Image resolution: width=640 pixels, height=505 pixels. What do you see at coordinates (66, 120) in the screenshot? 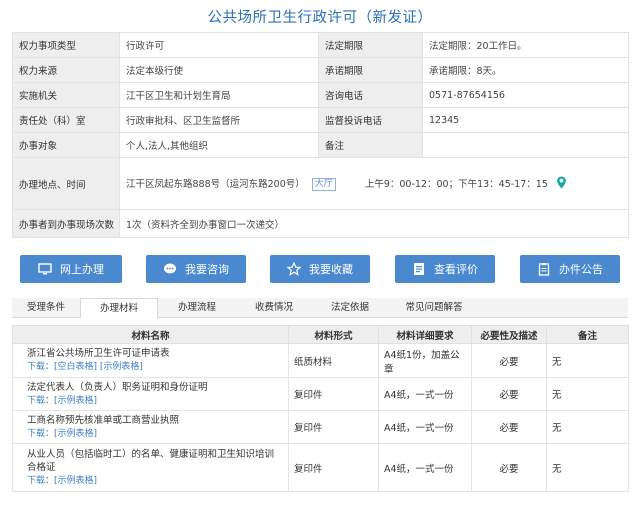
I see `dept-label: 责任处（科）室` at bounding box center [66, 120].